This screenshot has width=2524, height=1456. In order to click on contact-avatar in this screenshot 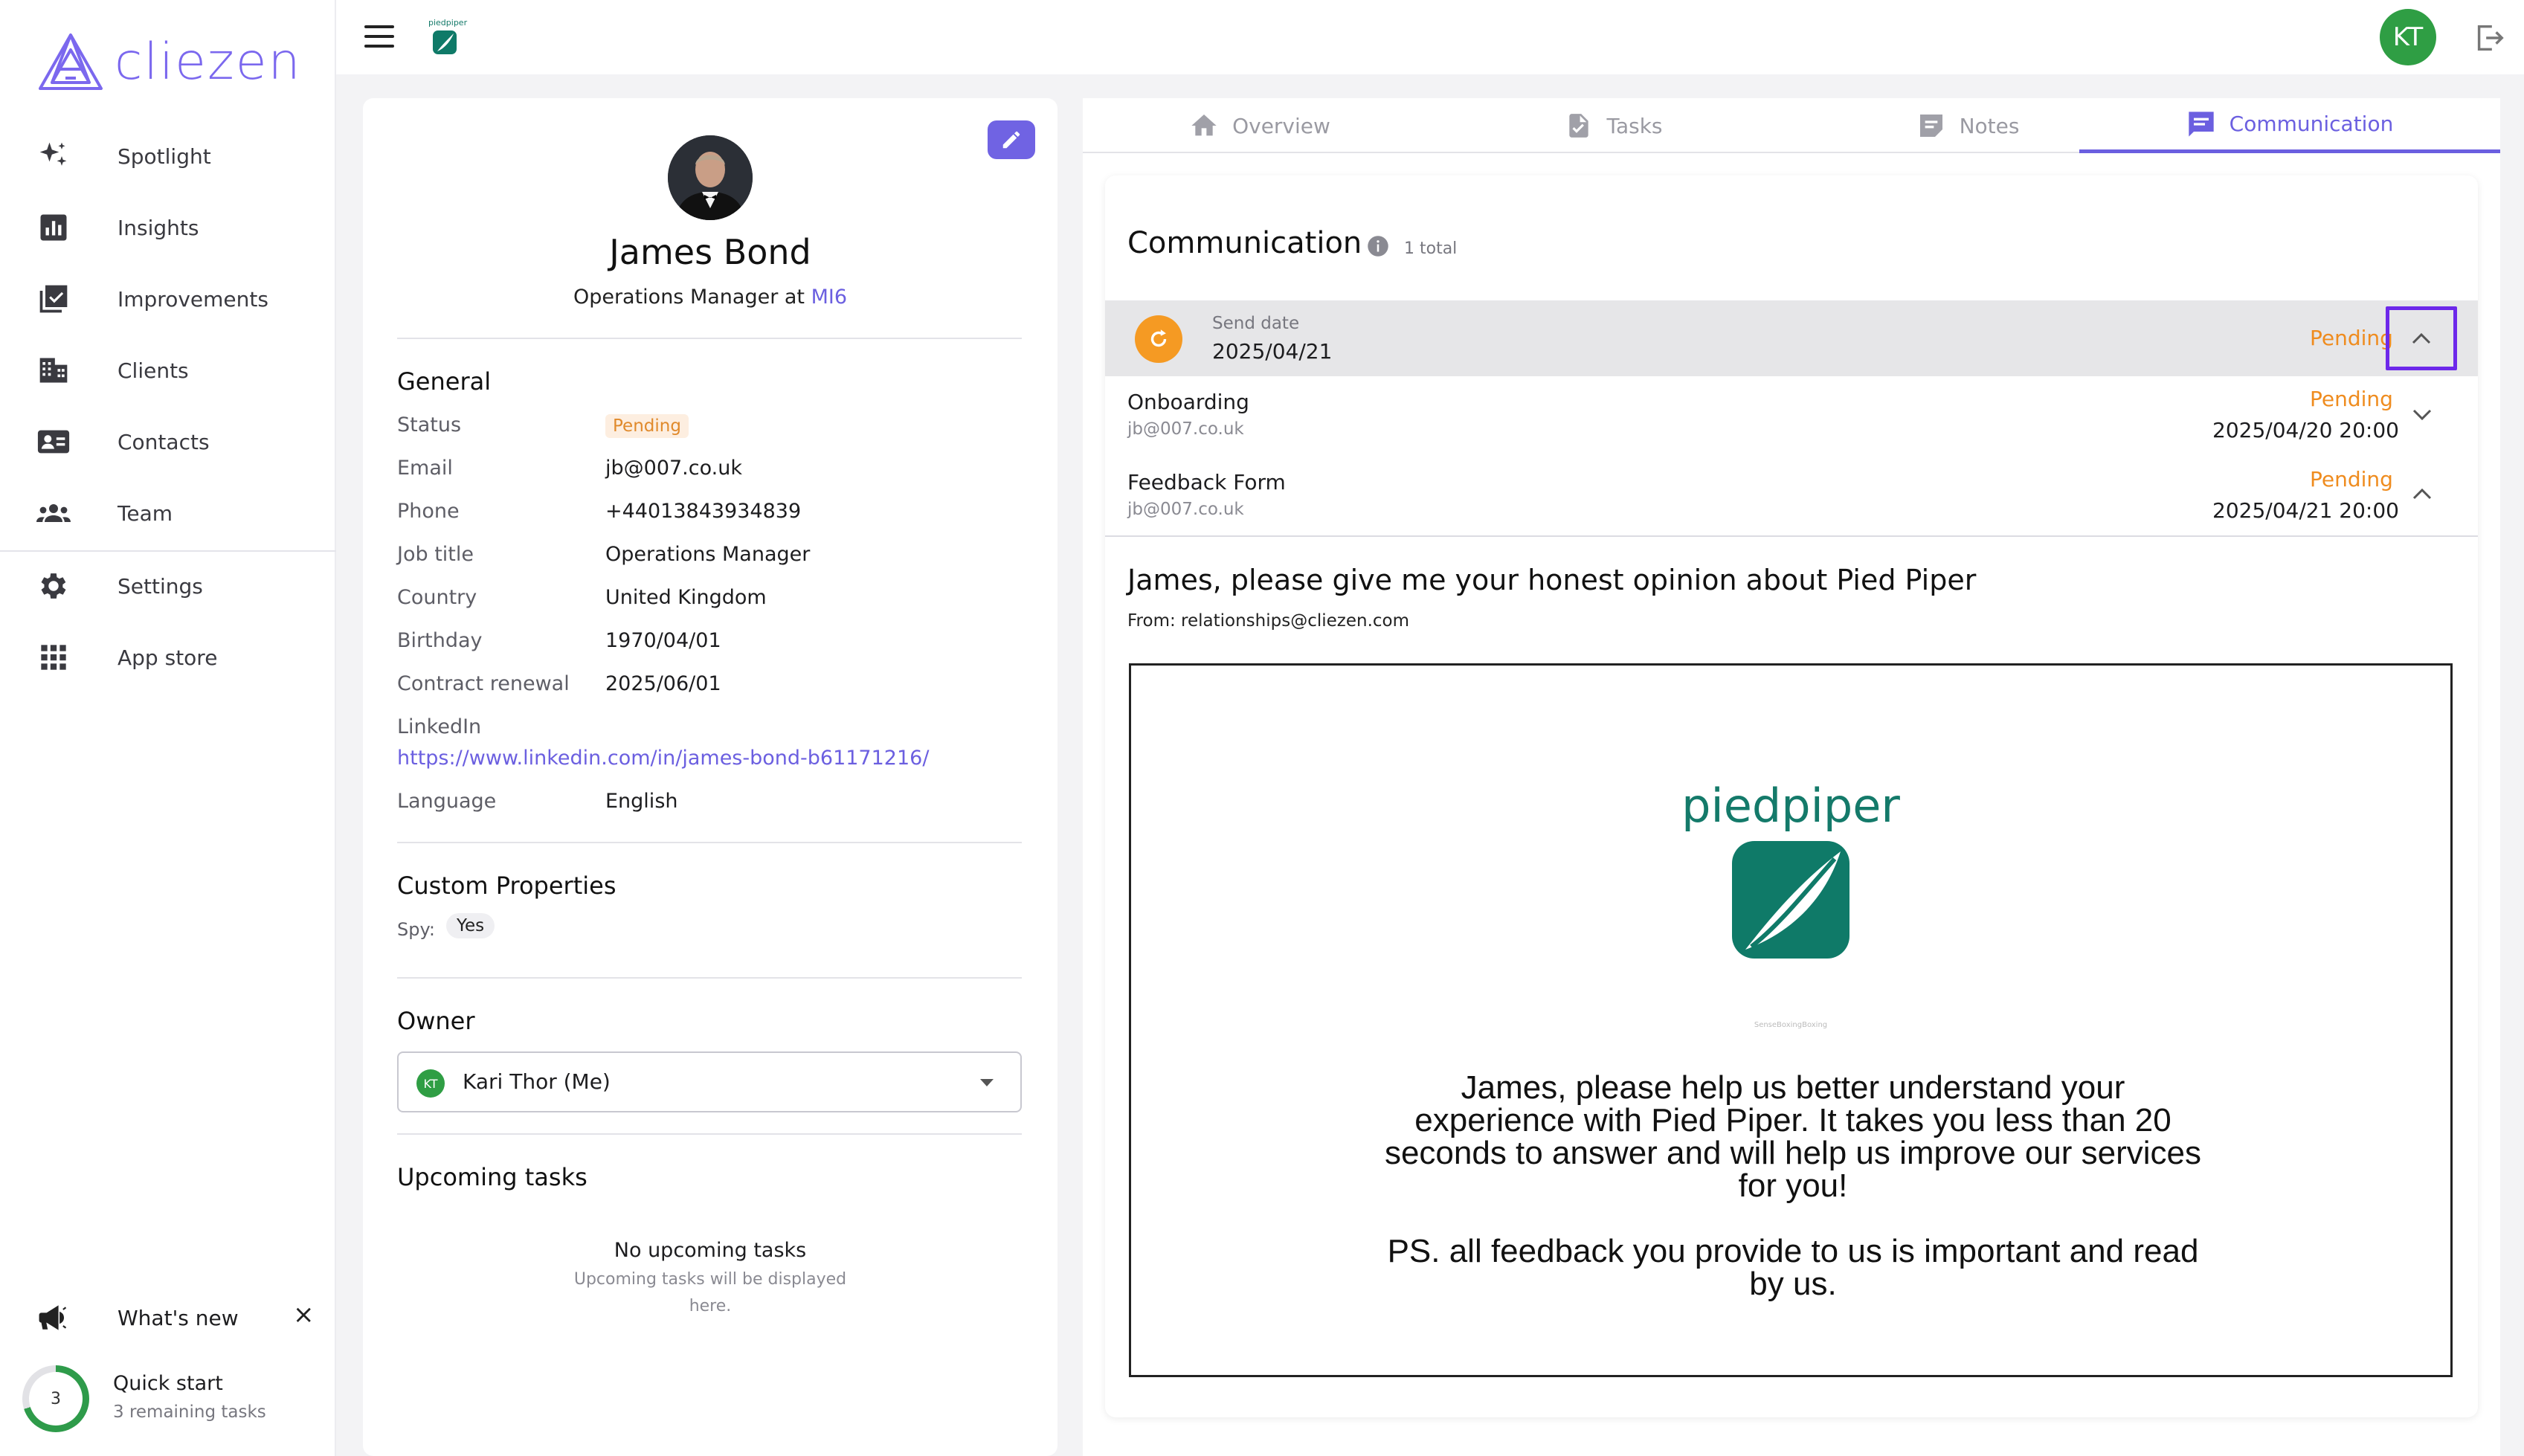, I will do `click(710, 177)`.